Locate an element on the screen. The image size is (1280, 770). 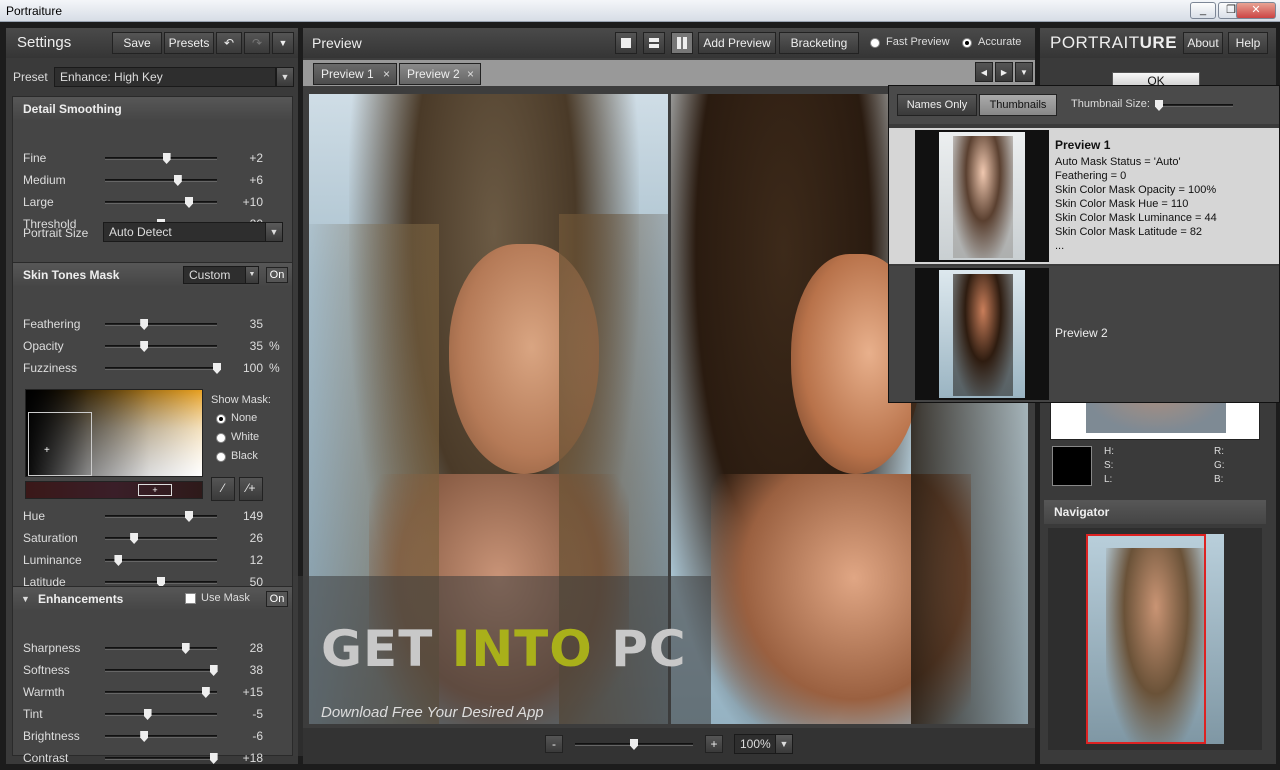
minimize-button: _ is located at coordinates (1203, 10).